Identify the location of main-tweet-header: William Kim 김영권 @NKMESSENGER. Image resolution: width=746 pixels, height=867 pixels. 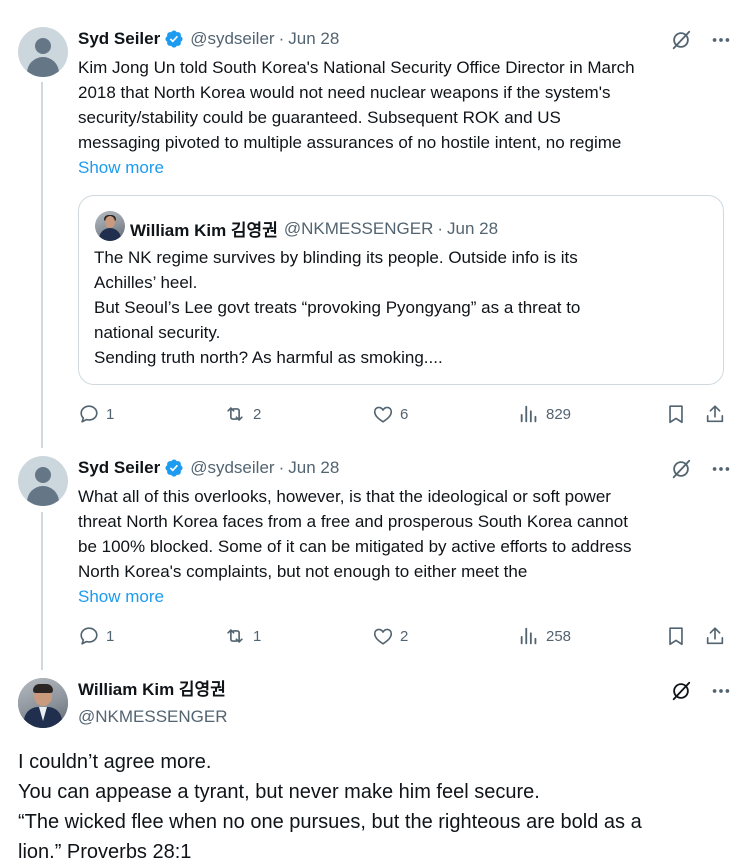
(153, 703).